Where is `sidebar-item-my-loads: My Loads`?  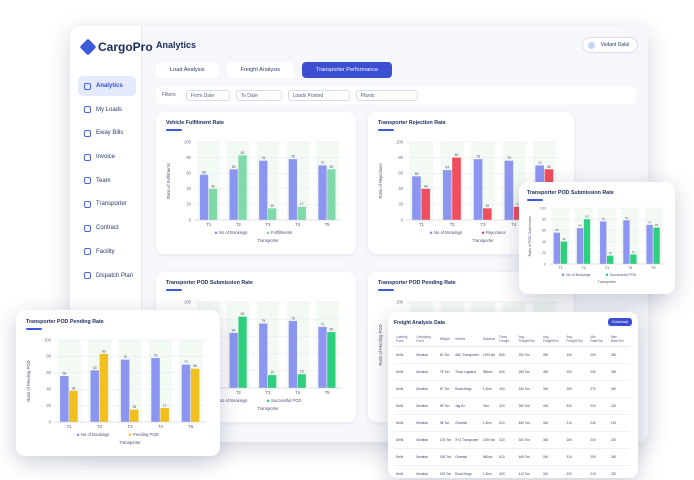 sidebar-item-my-loads: My Loads is located at coordinates (107, 110).